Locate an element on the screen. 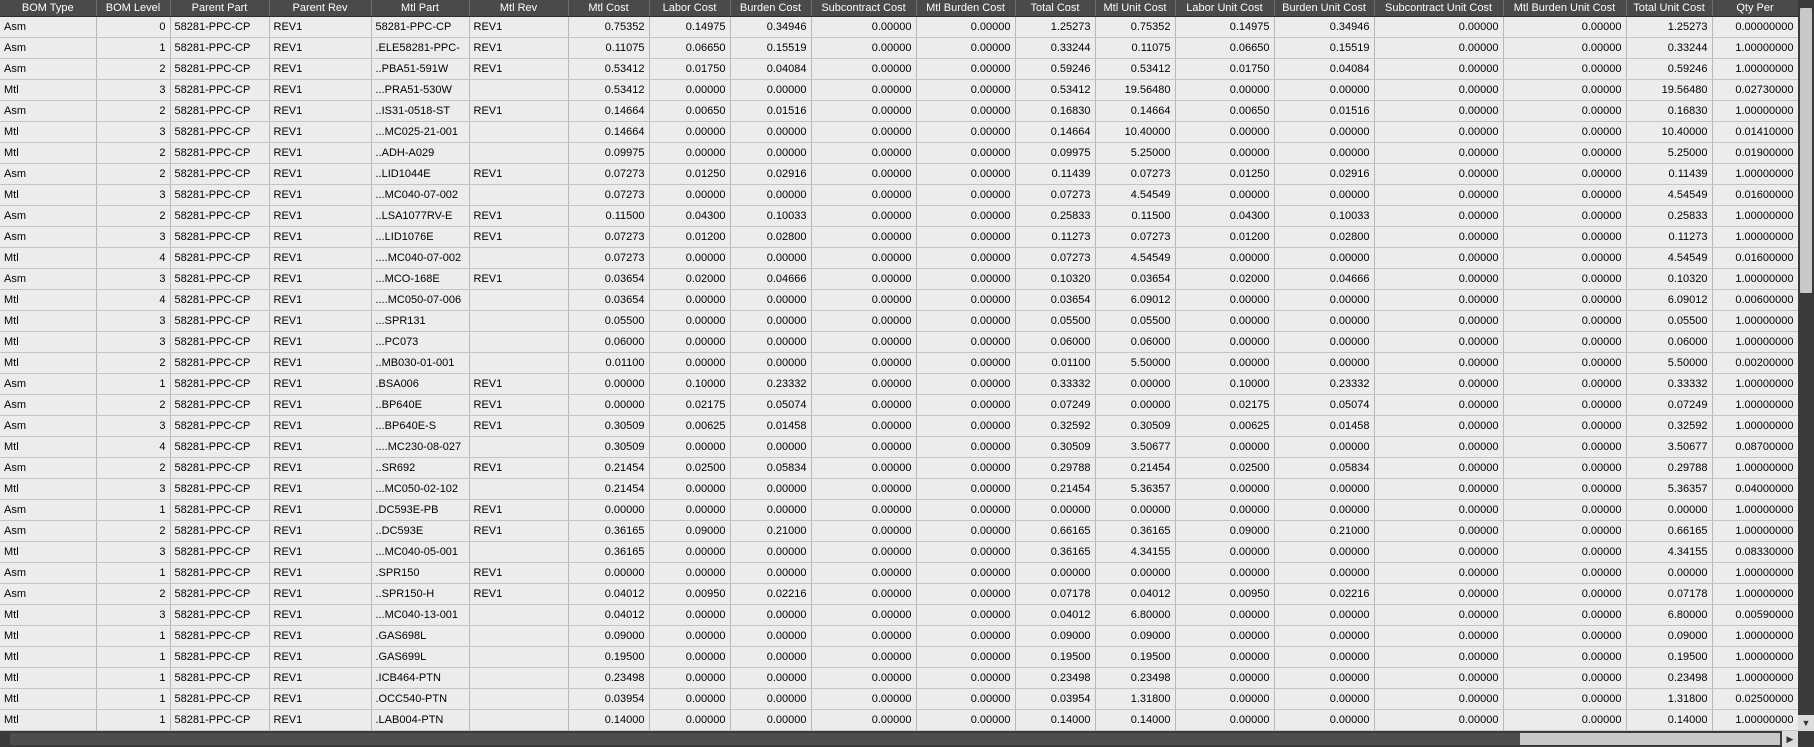 The image size is (1814, 747). cell-total-unit-cost: 0.29788 is located at coordinates (1669, 468).